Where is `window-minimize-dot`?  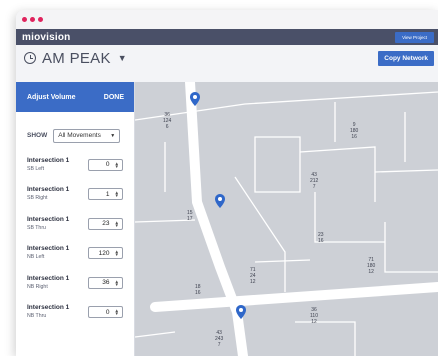 window-minimize-dot is located at coordinates (32, 19).